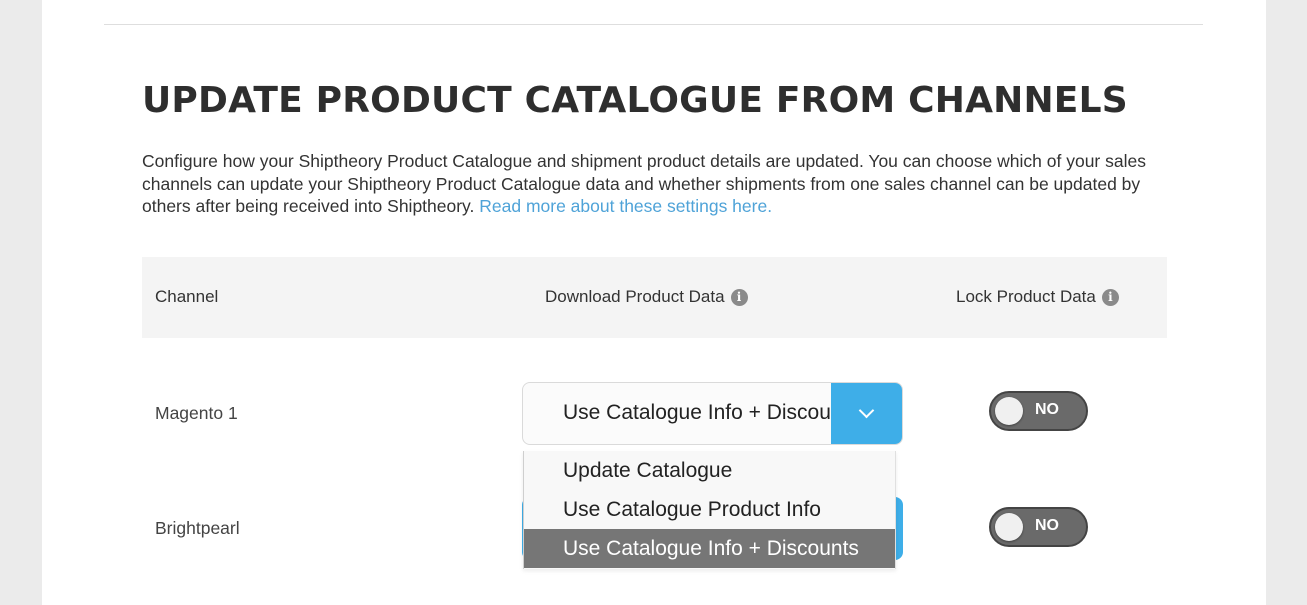  I want to click on header-lock: Lock Product Data i, so click(1037, 297).